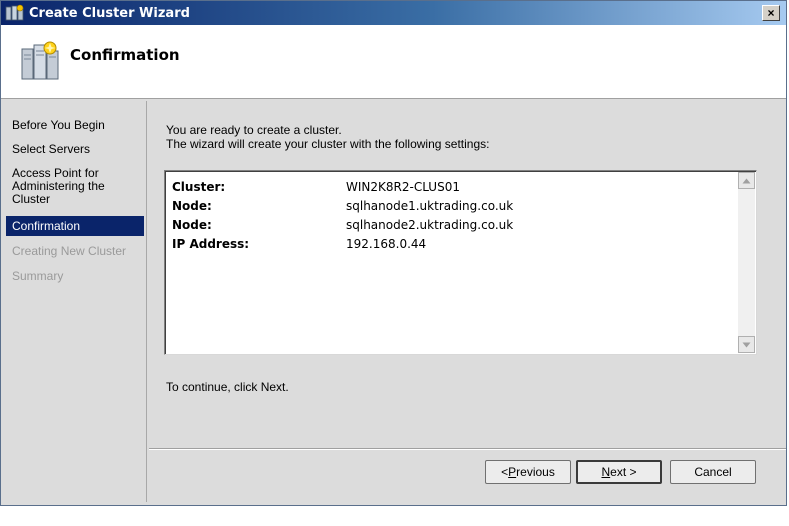  I want to click on cluster-app-icon, so click(14, 12).